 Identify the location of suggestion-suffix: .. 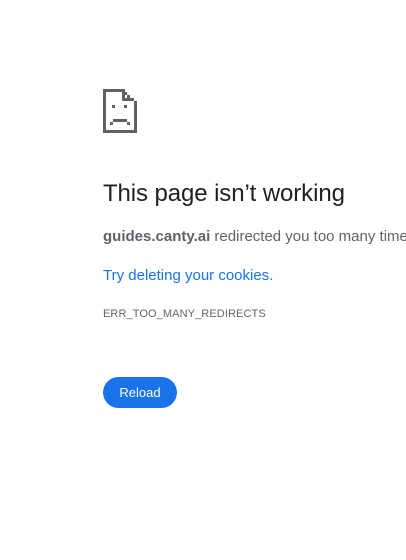
(271, 275).